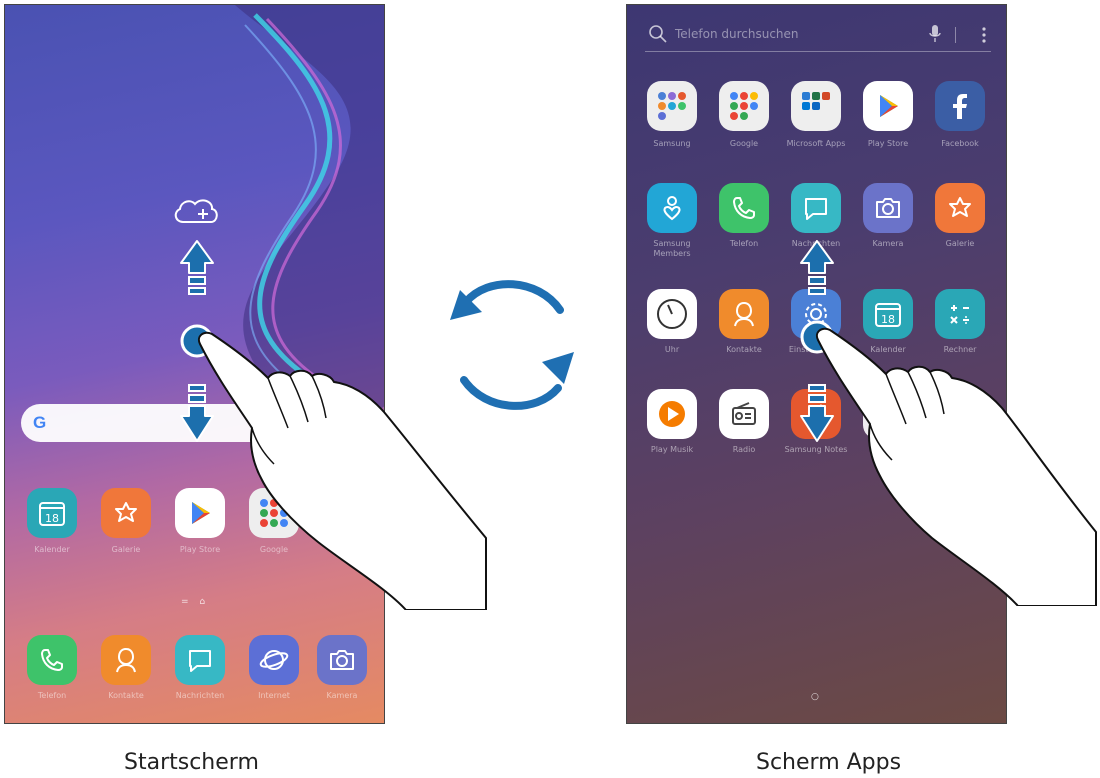  Describe the element at coordinates (956, 466) in the screenshot. I see `hand-pointer-icon` at that location.